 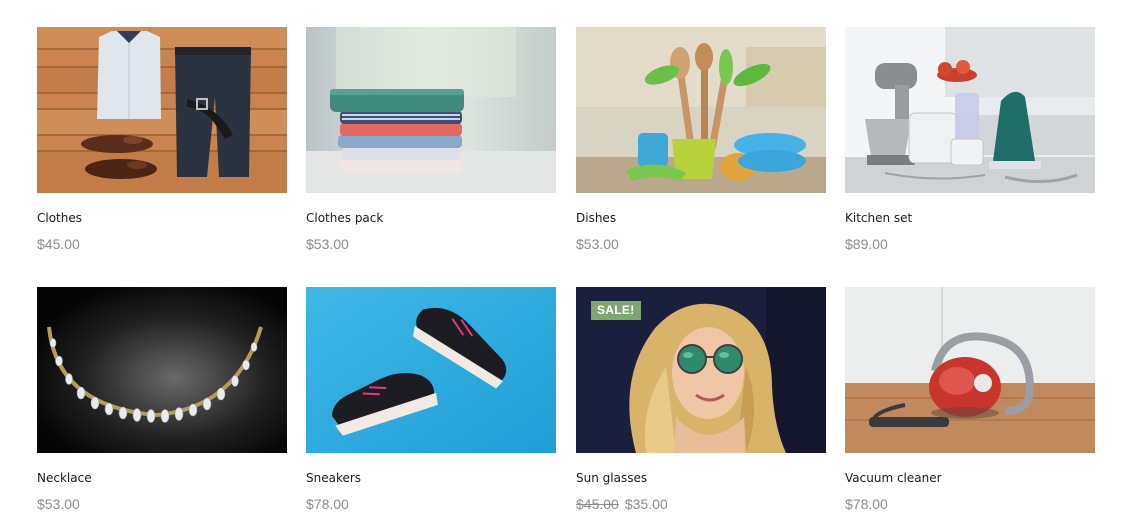 I want to click on product-card-clothes: Clothes $45.00, so click(x=162, y=139).